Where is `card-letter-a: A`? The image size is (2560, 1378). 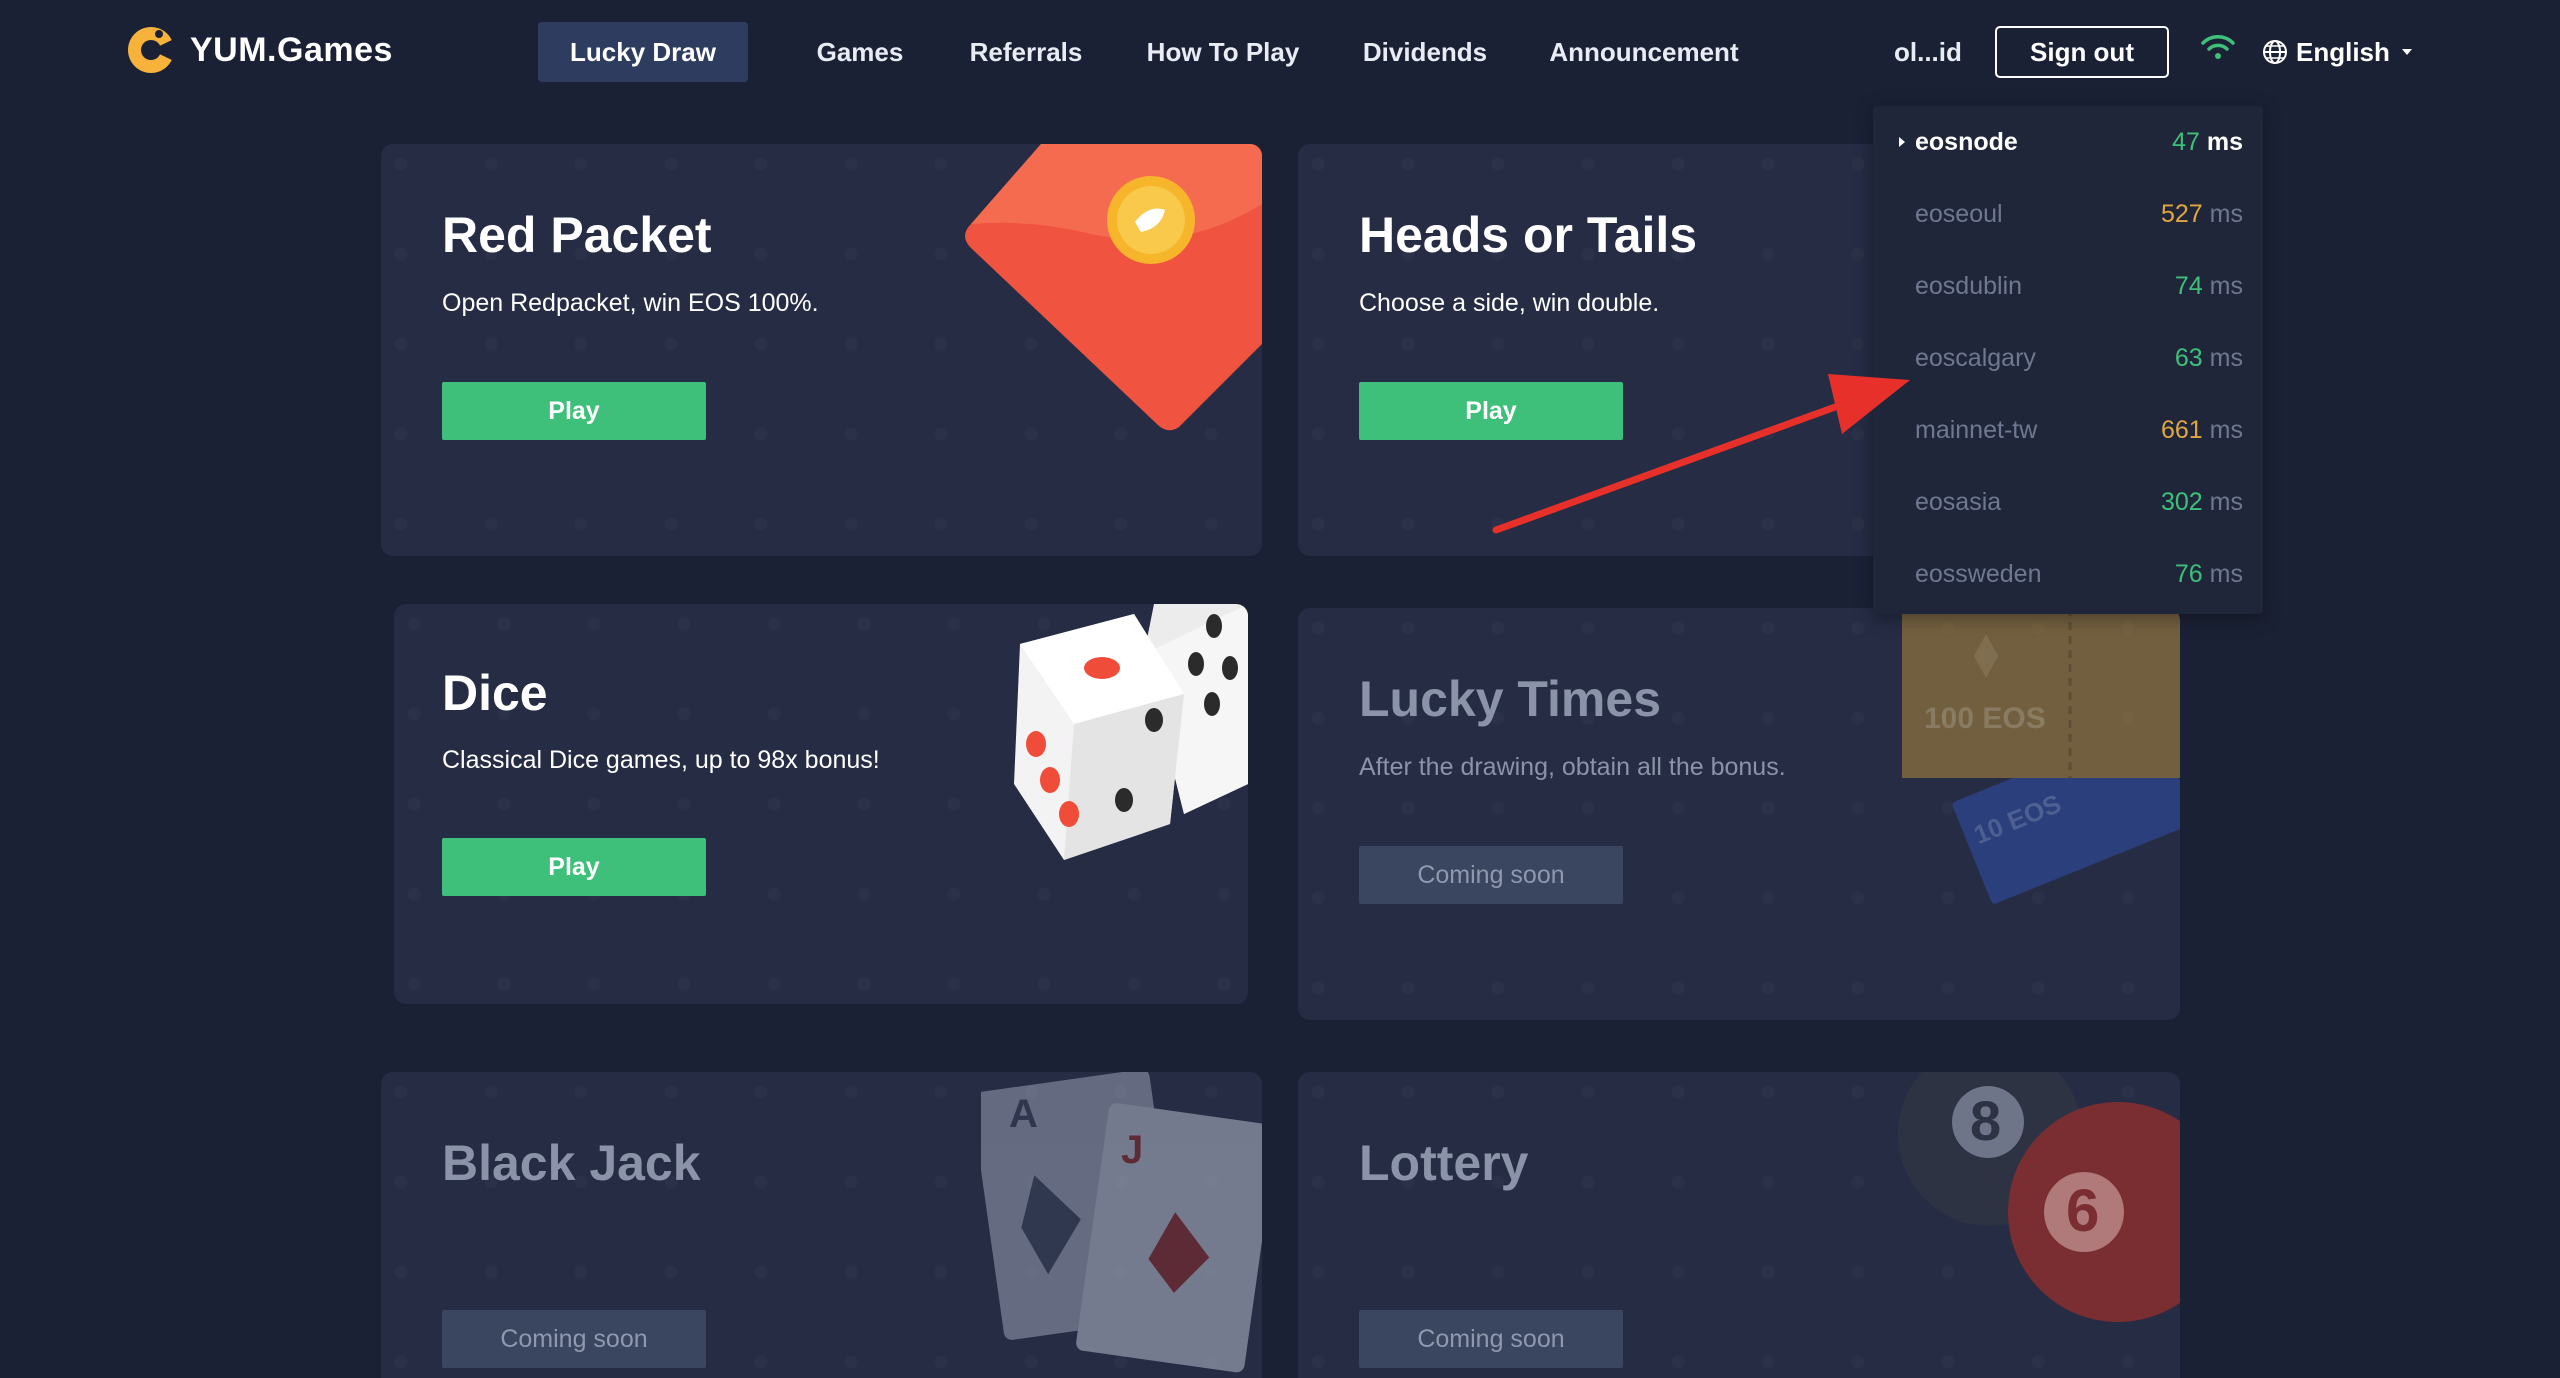 card-letter-a: A is located at coordinates (1023, 1114).